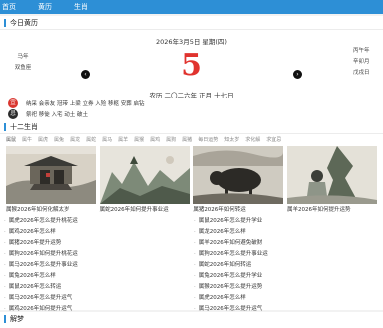 The height and width of the screenshot is (328, 383). I want to click on card-caption: 属羊2026年如何提升运势, so click(332, 210).